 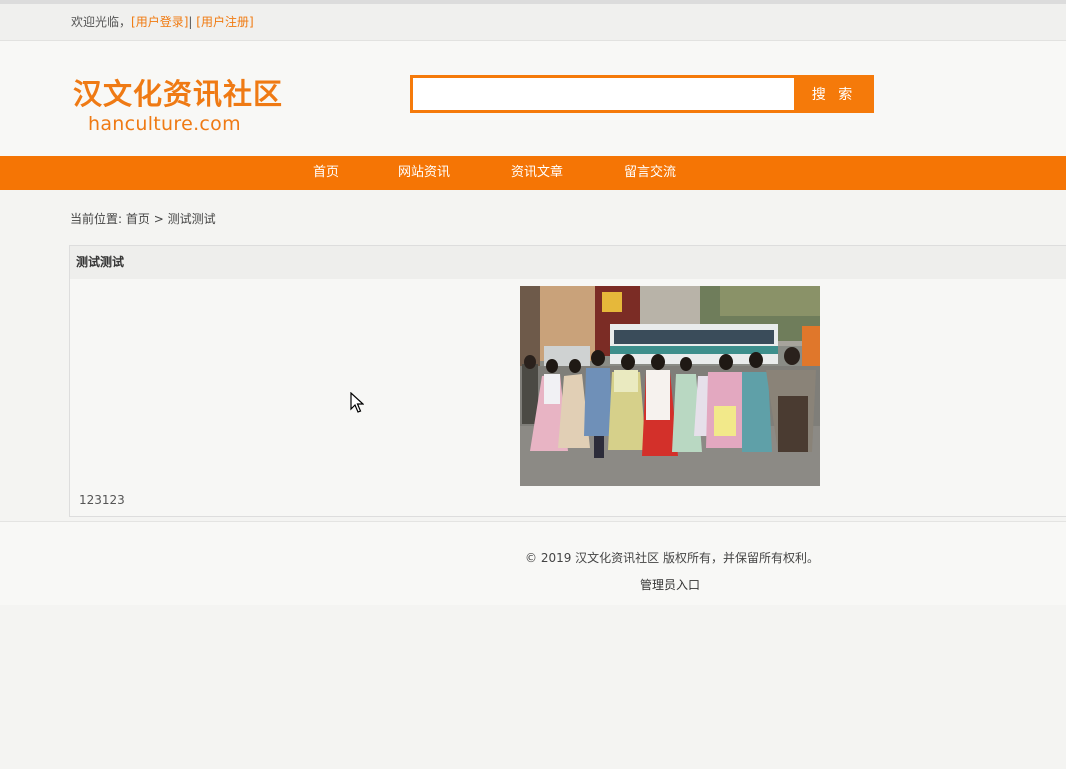 I want to click on breadcrumb-home: 首页, so click(x=138, y=219).